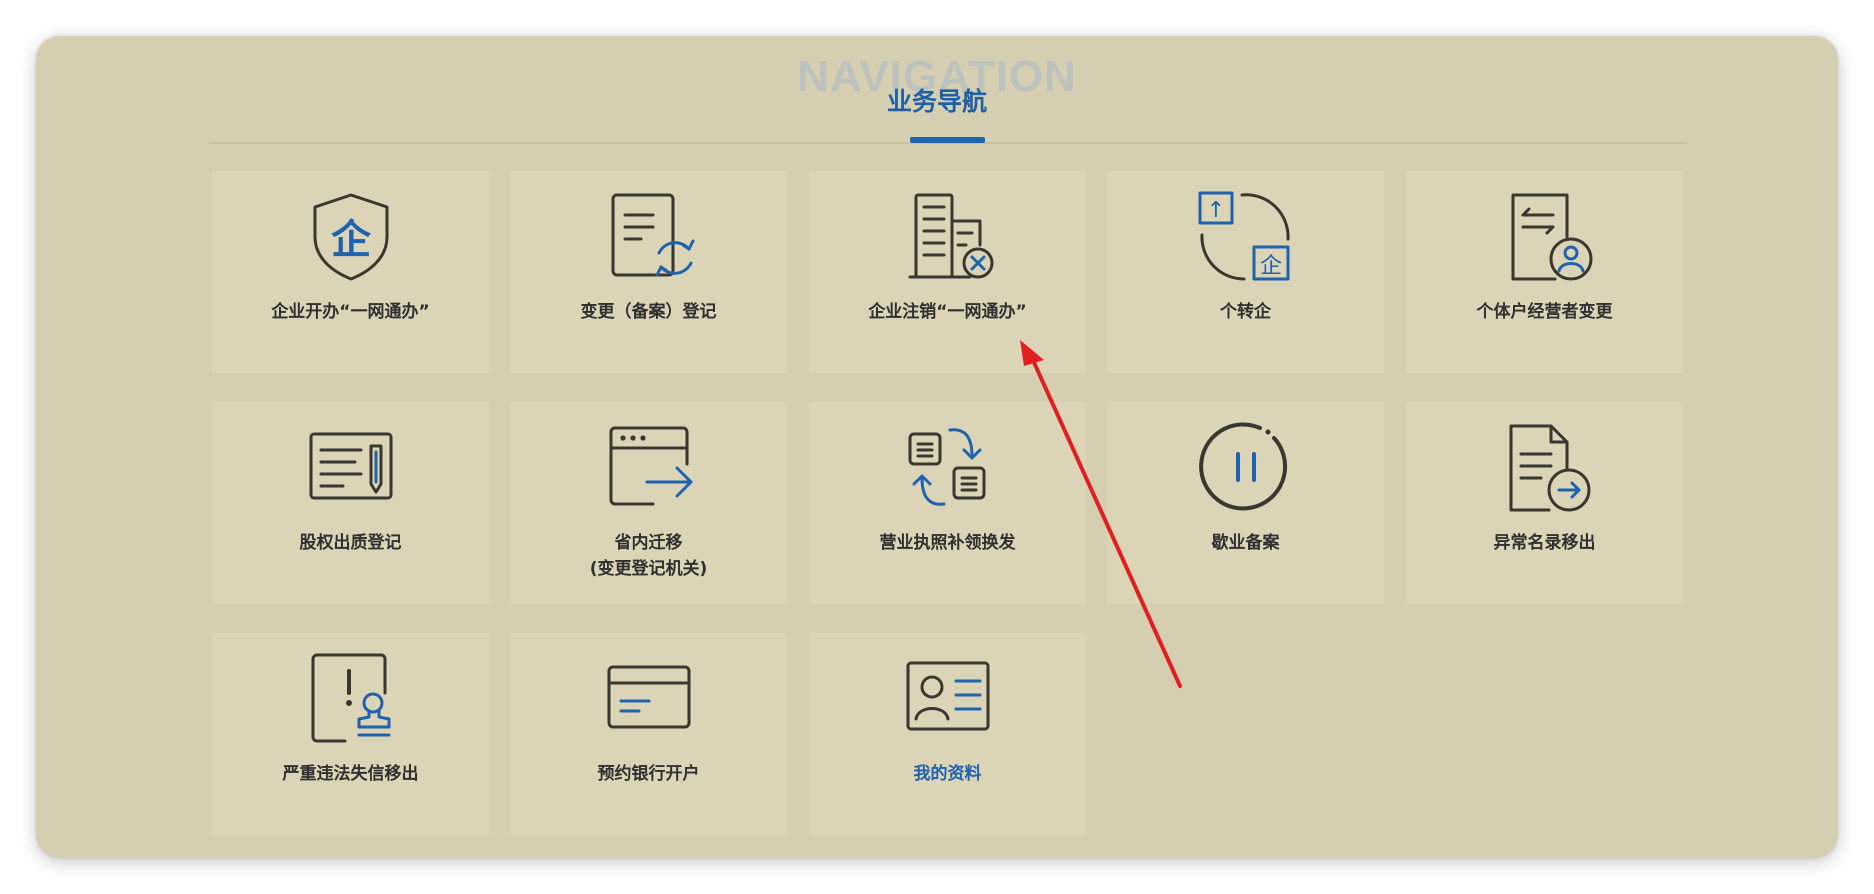 The width and height of the screenshot is (1874, 894). I want to click on building-cancel-icon, so click(947, 236).